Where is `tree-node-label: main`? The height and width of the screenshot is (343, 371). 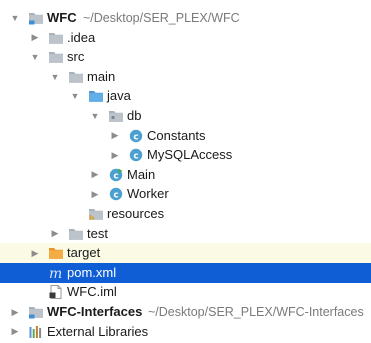
tree-node-label: main is located at coordinates (101, 76).